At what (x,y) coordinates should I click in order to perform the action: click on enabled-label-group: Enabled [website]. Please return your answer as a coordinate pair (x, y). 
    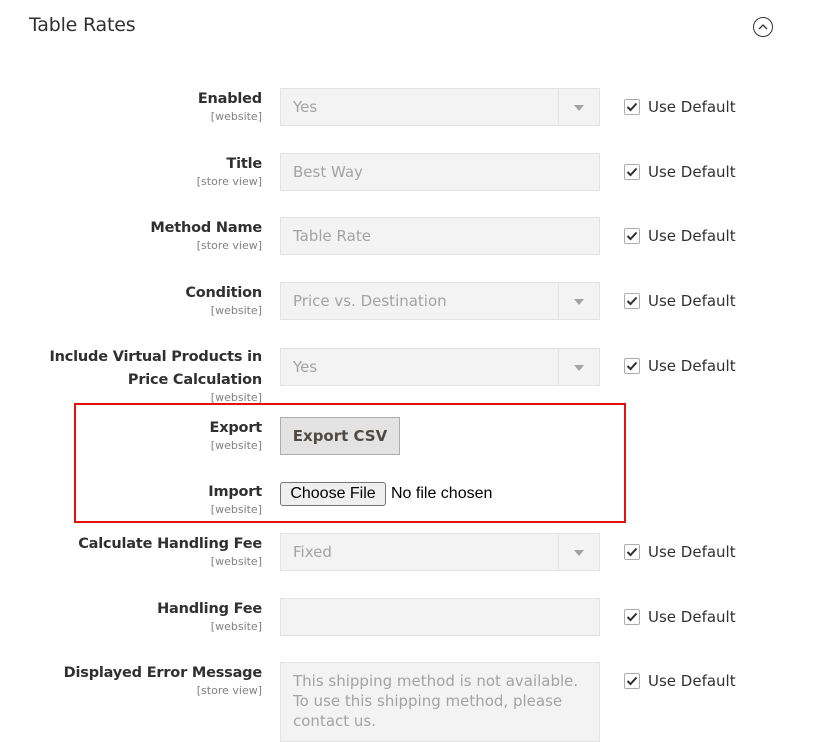
    Looking at the image, I should click on (142, 105).